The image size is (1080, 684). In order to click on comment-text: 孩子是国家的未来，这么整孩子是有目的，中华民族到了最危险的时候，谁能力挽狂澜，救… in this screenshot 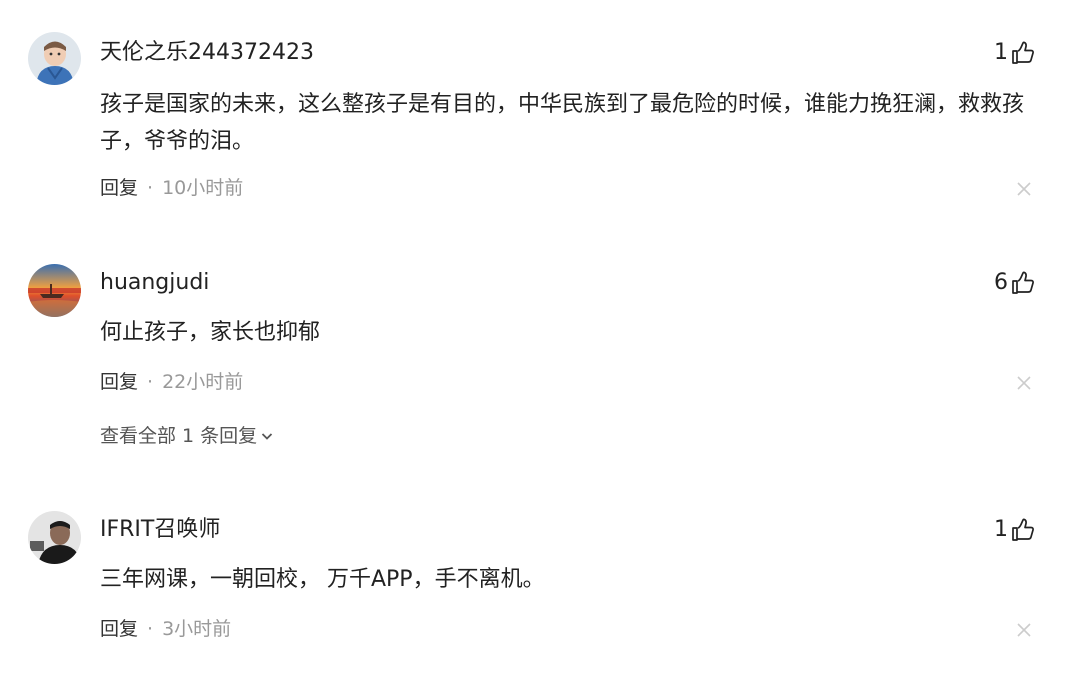, I will do `click(562, 123)`.